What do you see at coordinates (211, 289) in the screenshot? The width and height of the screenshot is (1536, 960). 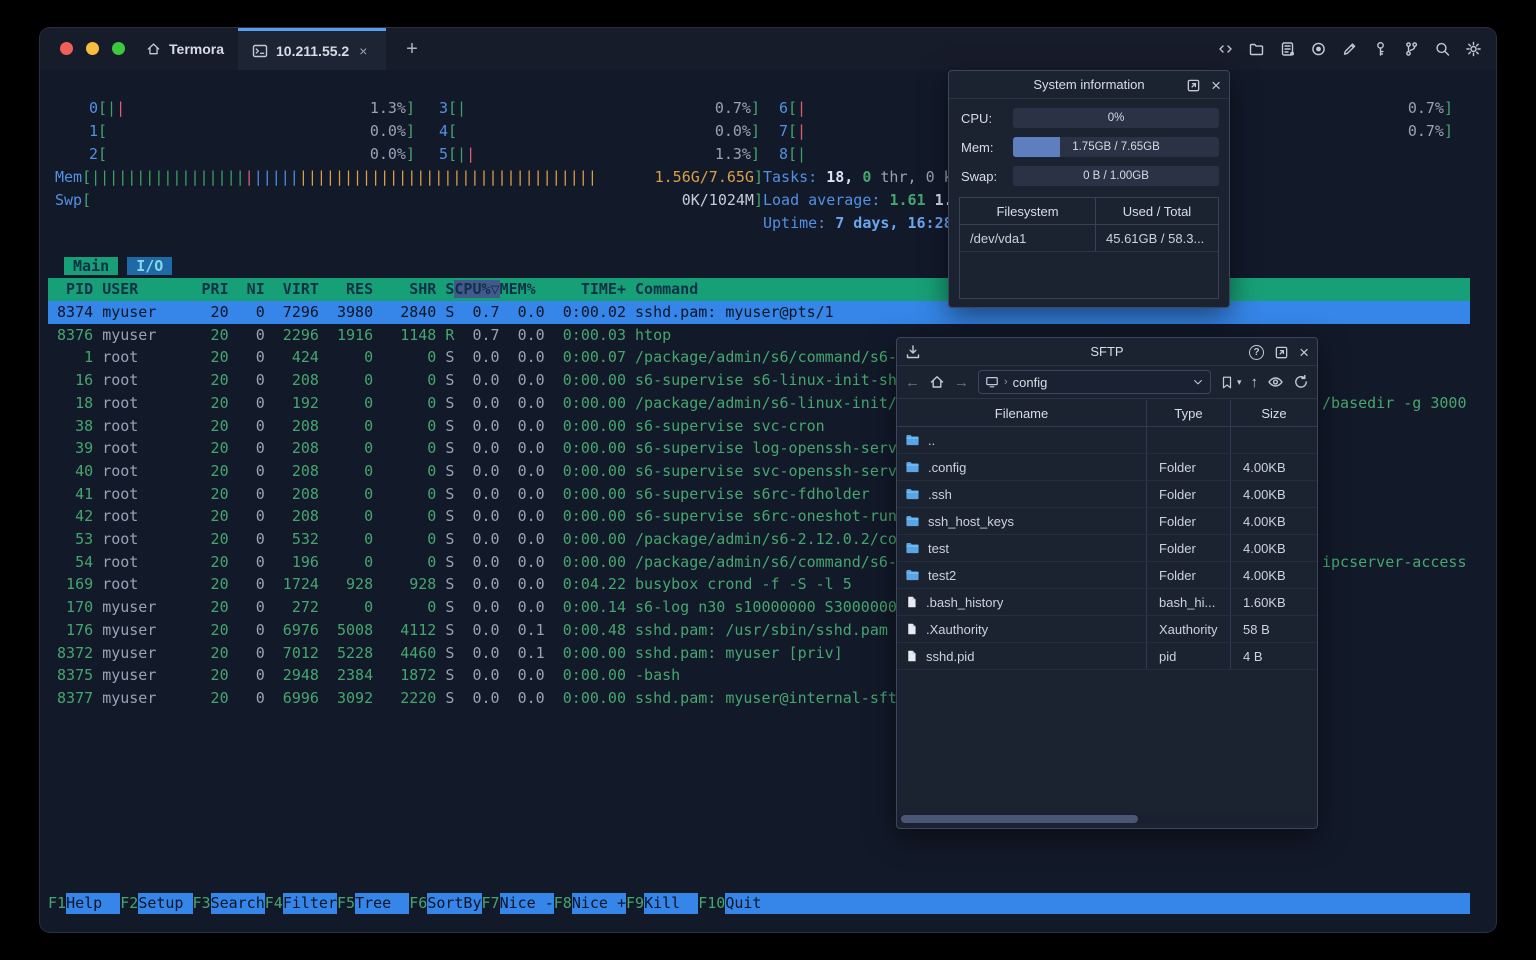 I see `col-header-pri: PRI` at bounding box center [211, 289].